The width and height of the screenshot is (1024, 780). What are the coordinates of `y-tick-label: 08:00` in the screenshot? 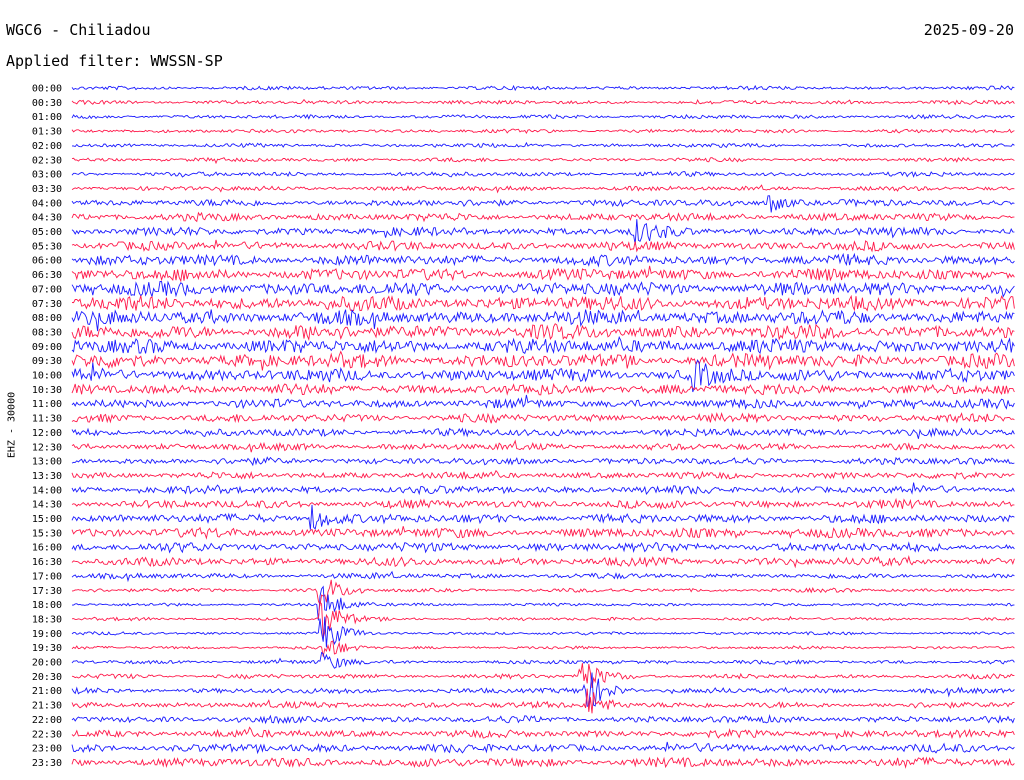 It's located at (47, 318).